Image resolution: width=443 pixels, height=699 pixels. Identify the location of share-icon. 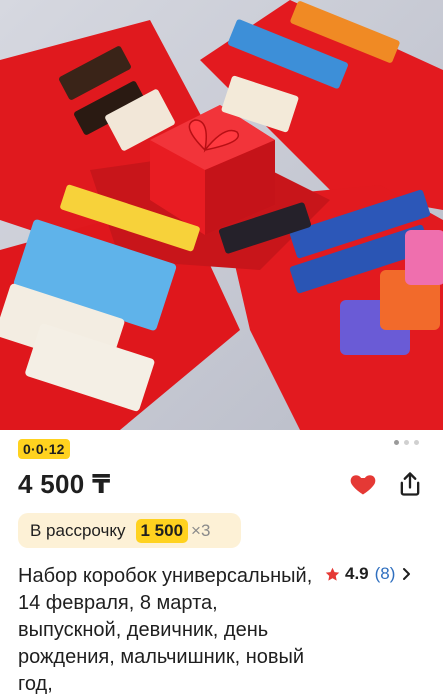
(410, 484).